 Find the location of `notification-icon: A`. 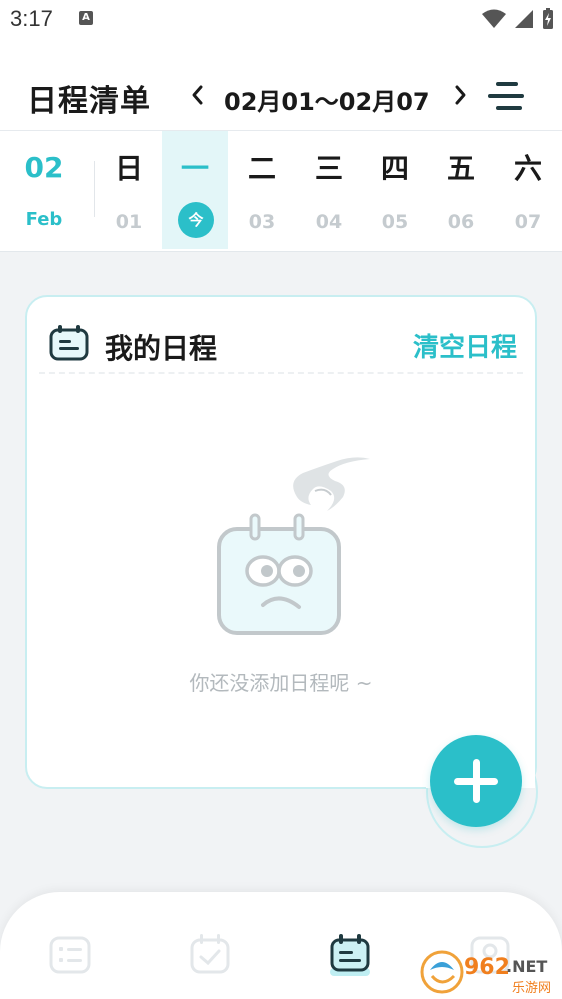

notification-icon: A is located at coordinates (86, 18).